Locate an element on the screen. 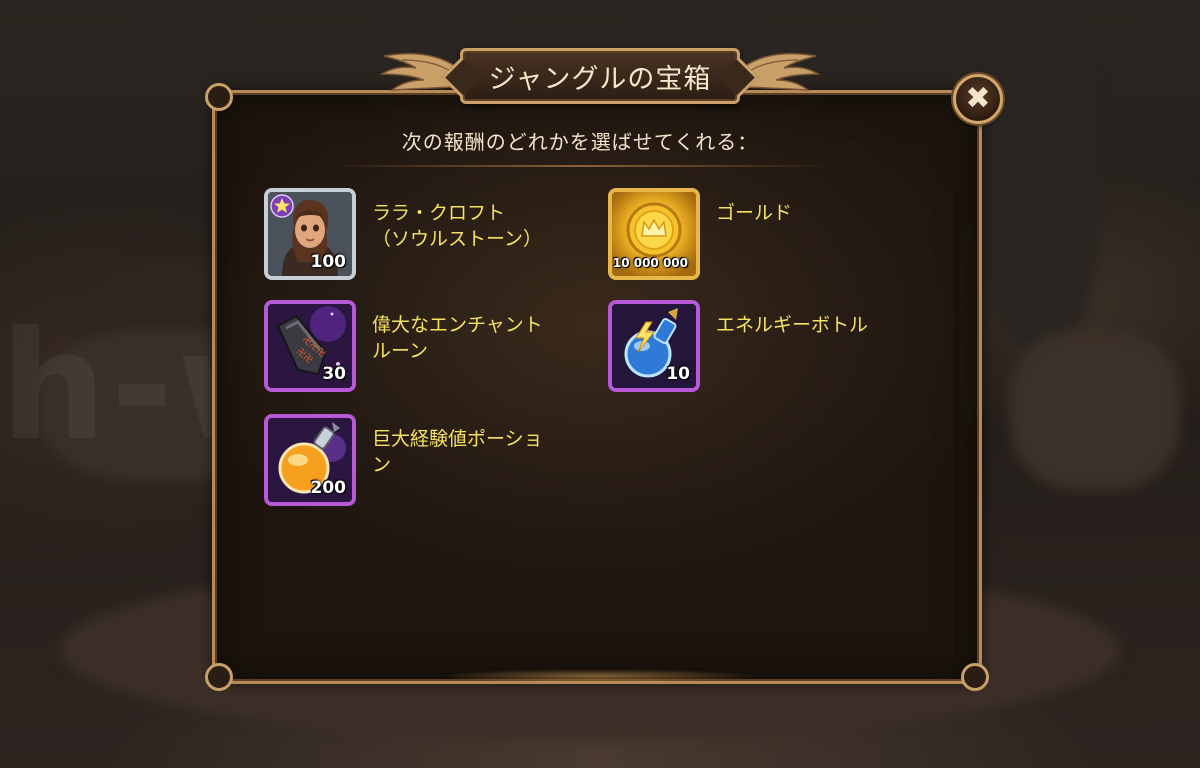 The height and width of the screenshot is (768, 1200). reward-quantity: 200 is located at coordinates (328, 488).